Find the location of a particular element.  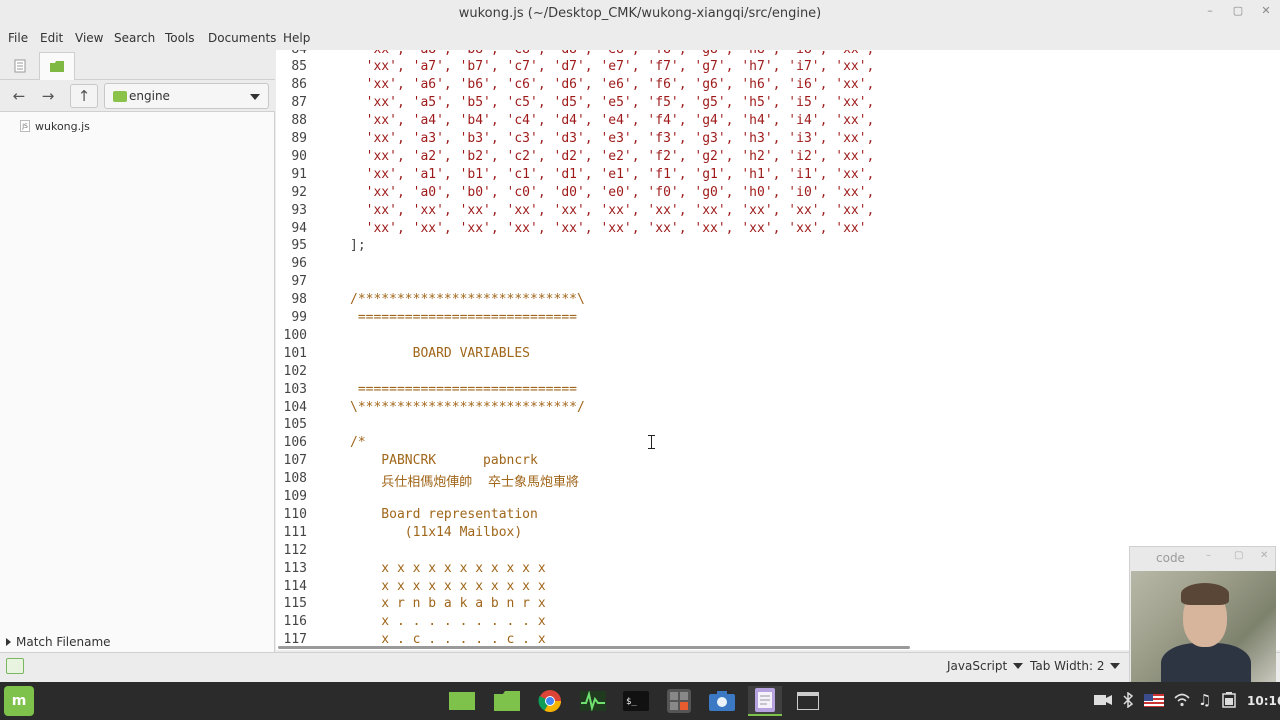

line-number: 94 is located at coordinates (299, 228).